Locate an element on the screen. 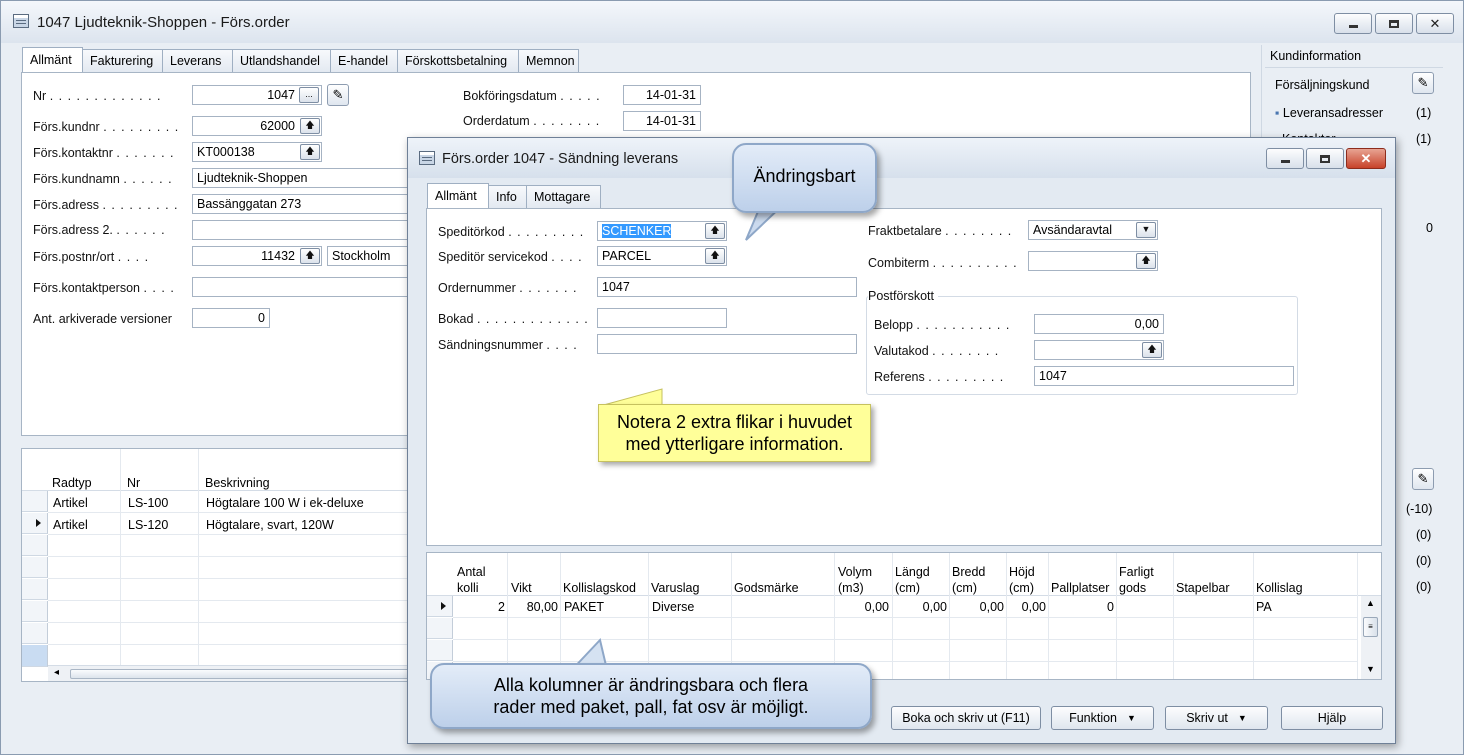 The image size is (1464, 755). table-cell: 80,00 is located at coordinates (534, 607).